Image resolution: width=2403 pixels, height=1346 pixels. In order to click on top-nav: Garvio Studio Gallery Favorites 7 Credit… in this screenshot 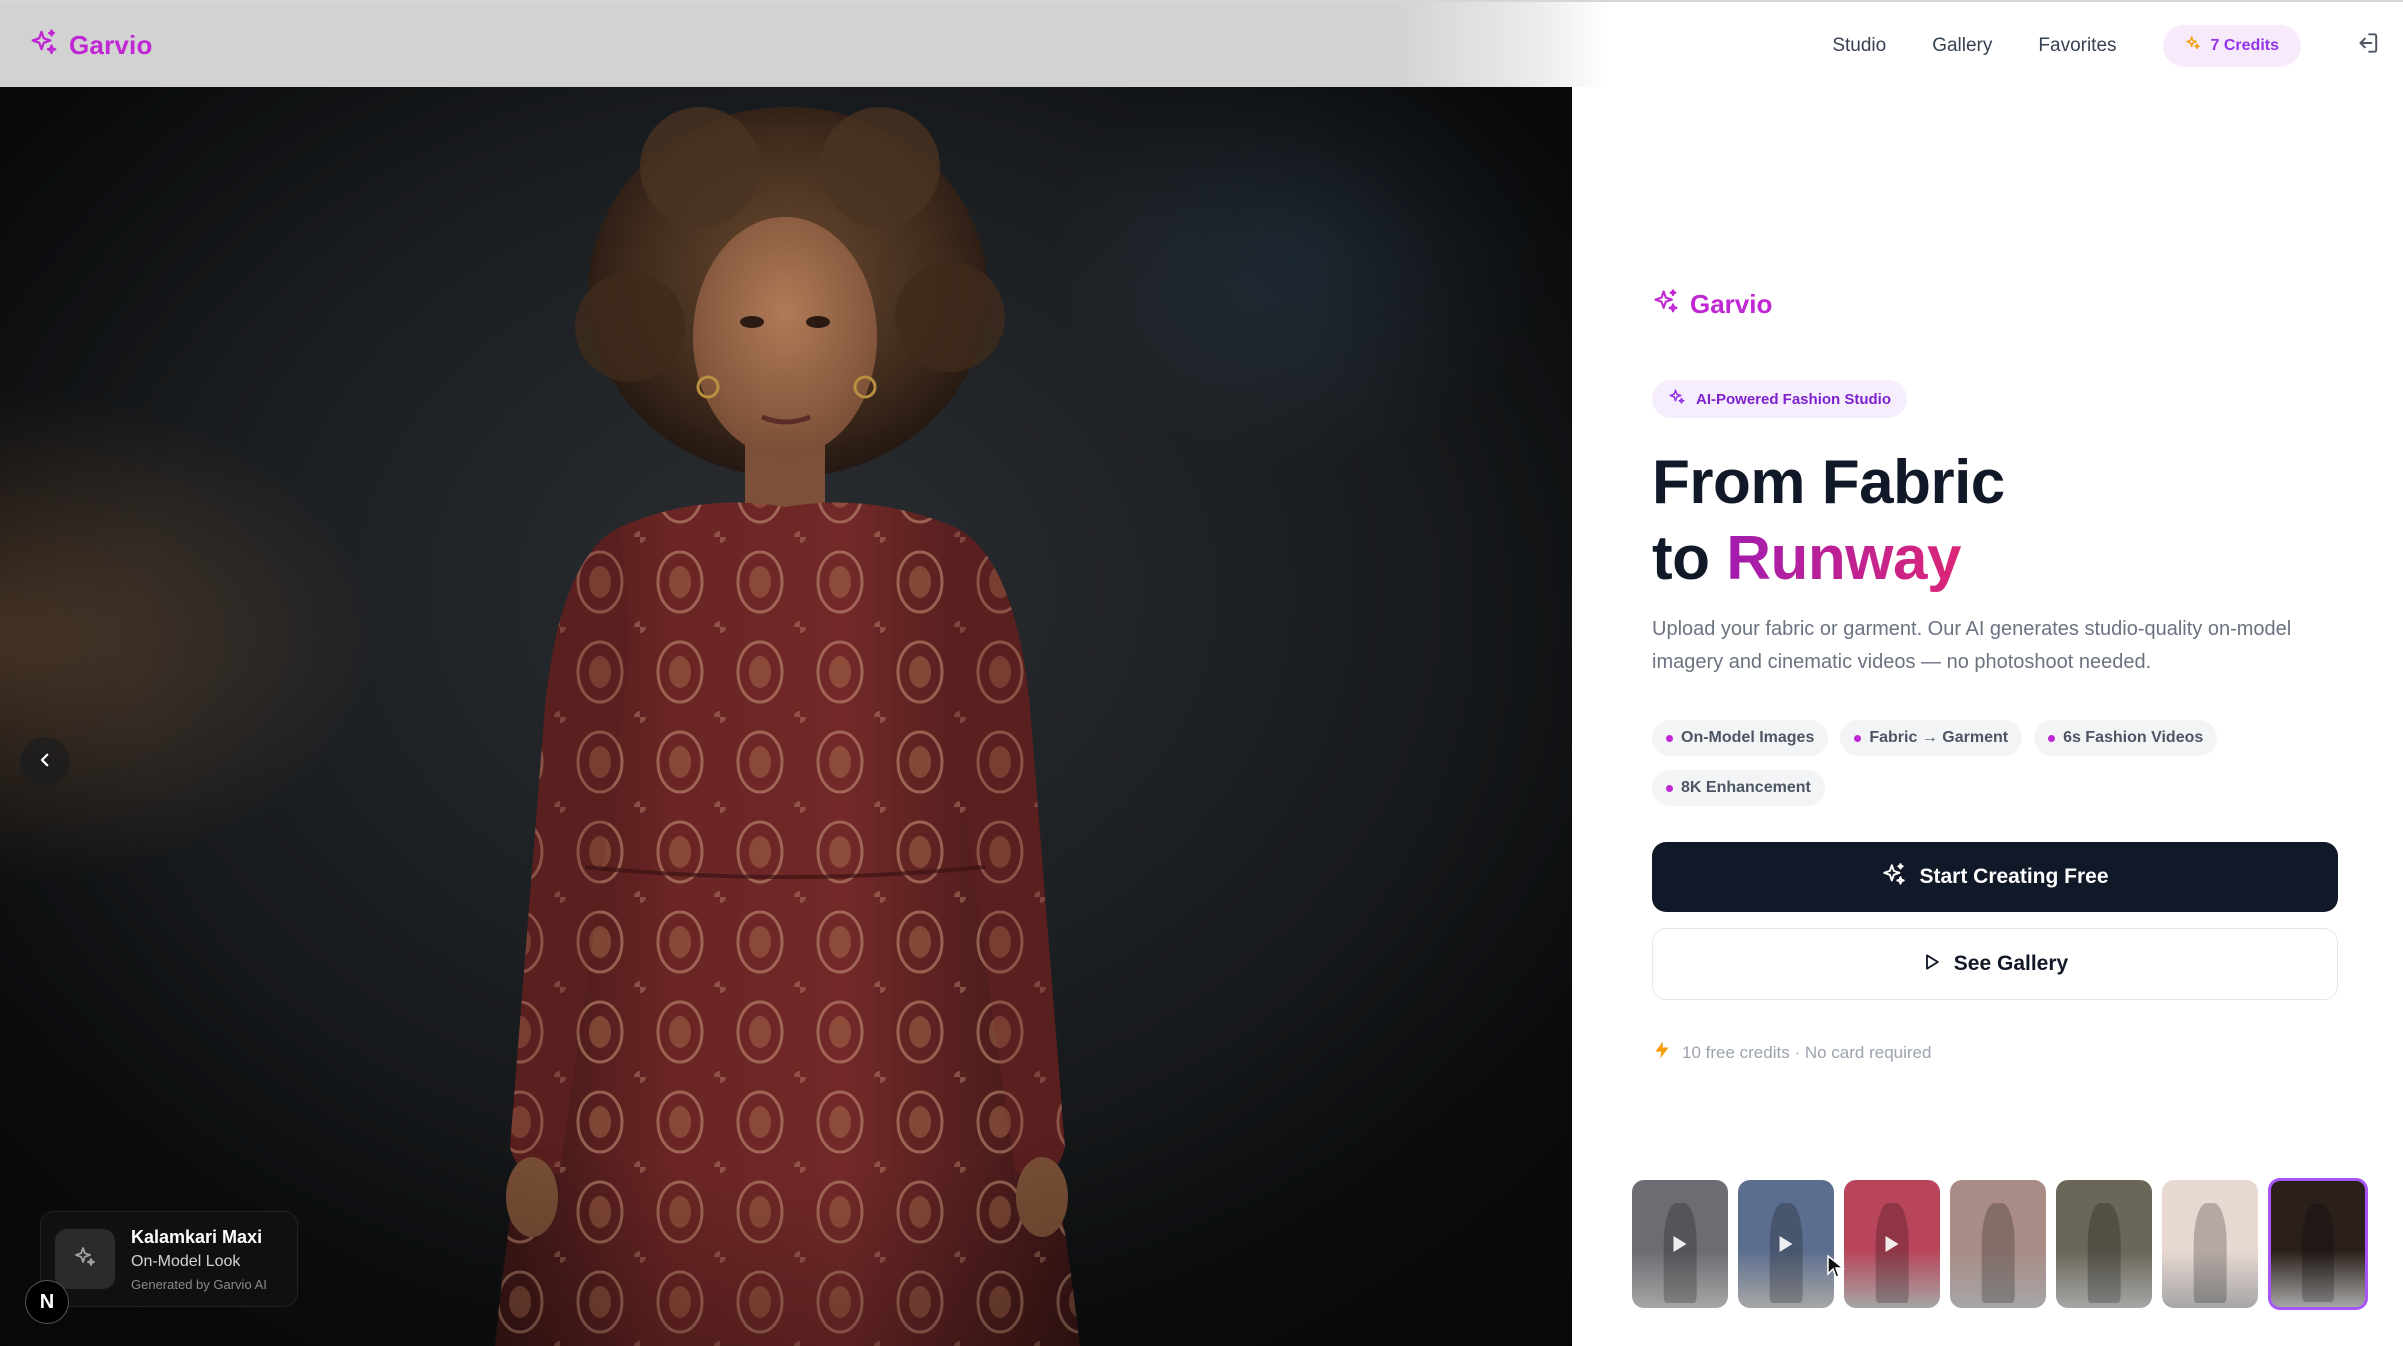, I will do `click(1201, 43)`.